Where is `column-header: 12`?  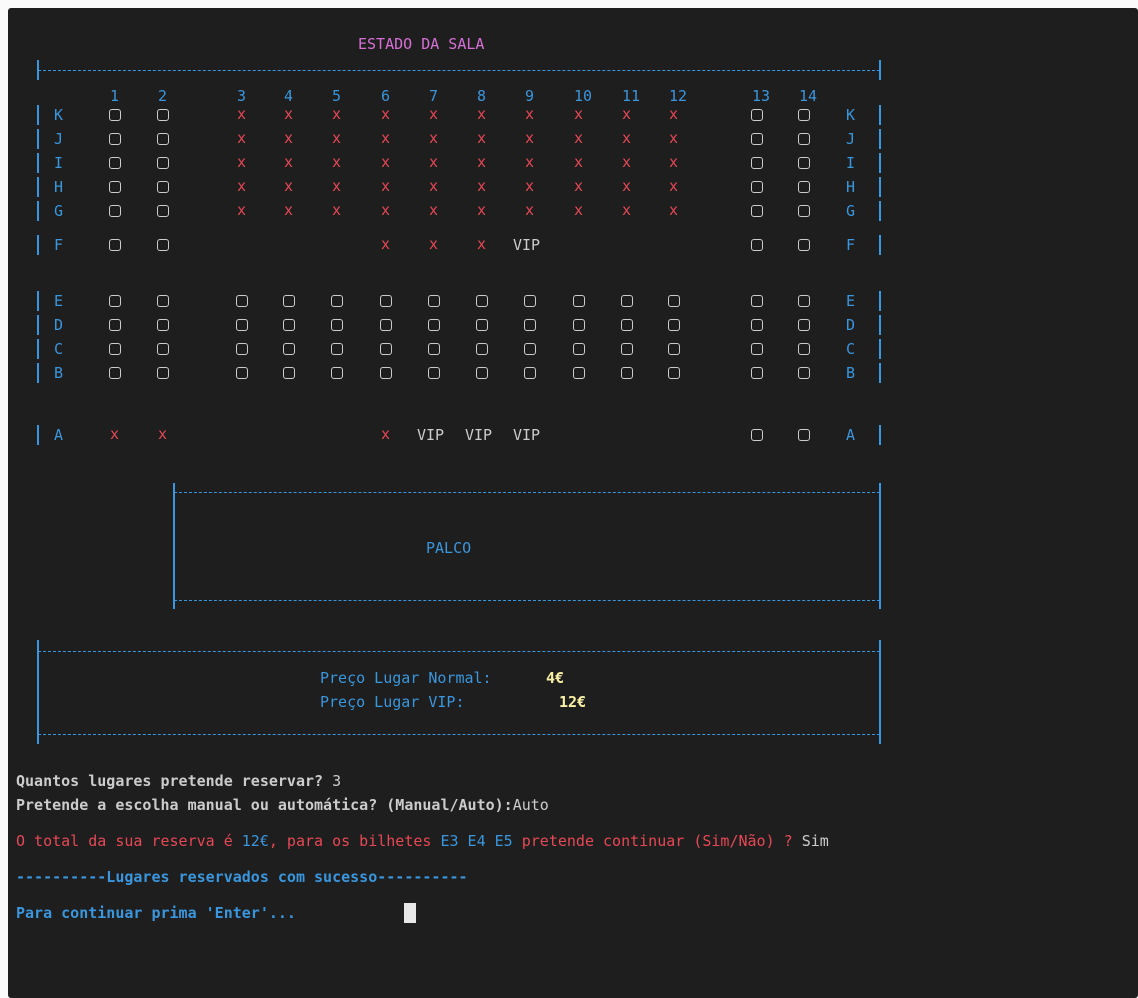 column-header: 12 is located at coordinates (678, 96).